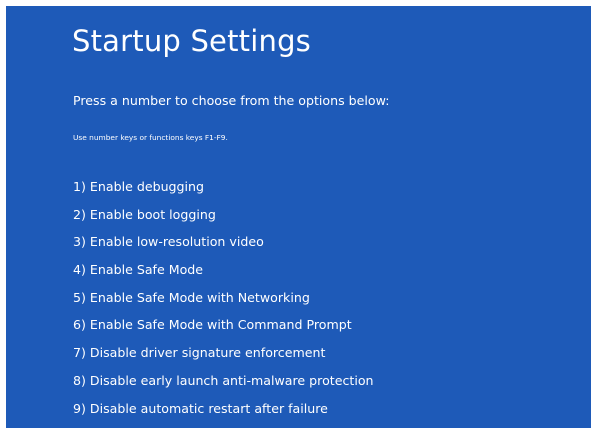 This screenshot has height=434, width=597. What do you see at coordinates (223, 325) in the screenshot?
I see `option-safe-mode-command-prompt: 6) Enable Safe Mode with Command Prompt` at bounding box center [223, 325].